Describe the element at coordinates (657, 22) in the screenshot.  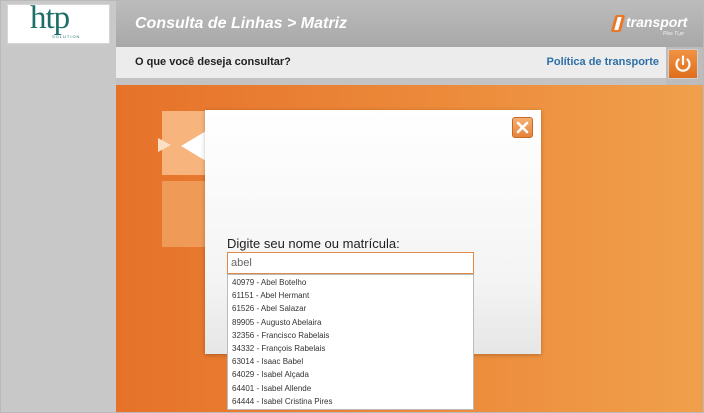
I see `brand-text: transport` at that location.